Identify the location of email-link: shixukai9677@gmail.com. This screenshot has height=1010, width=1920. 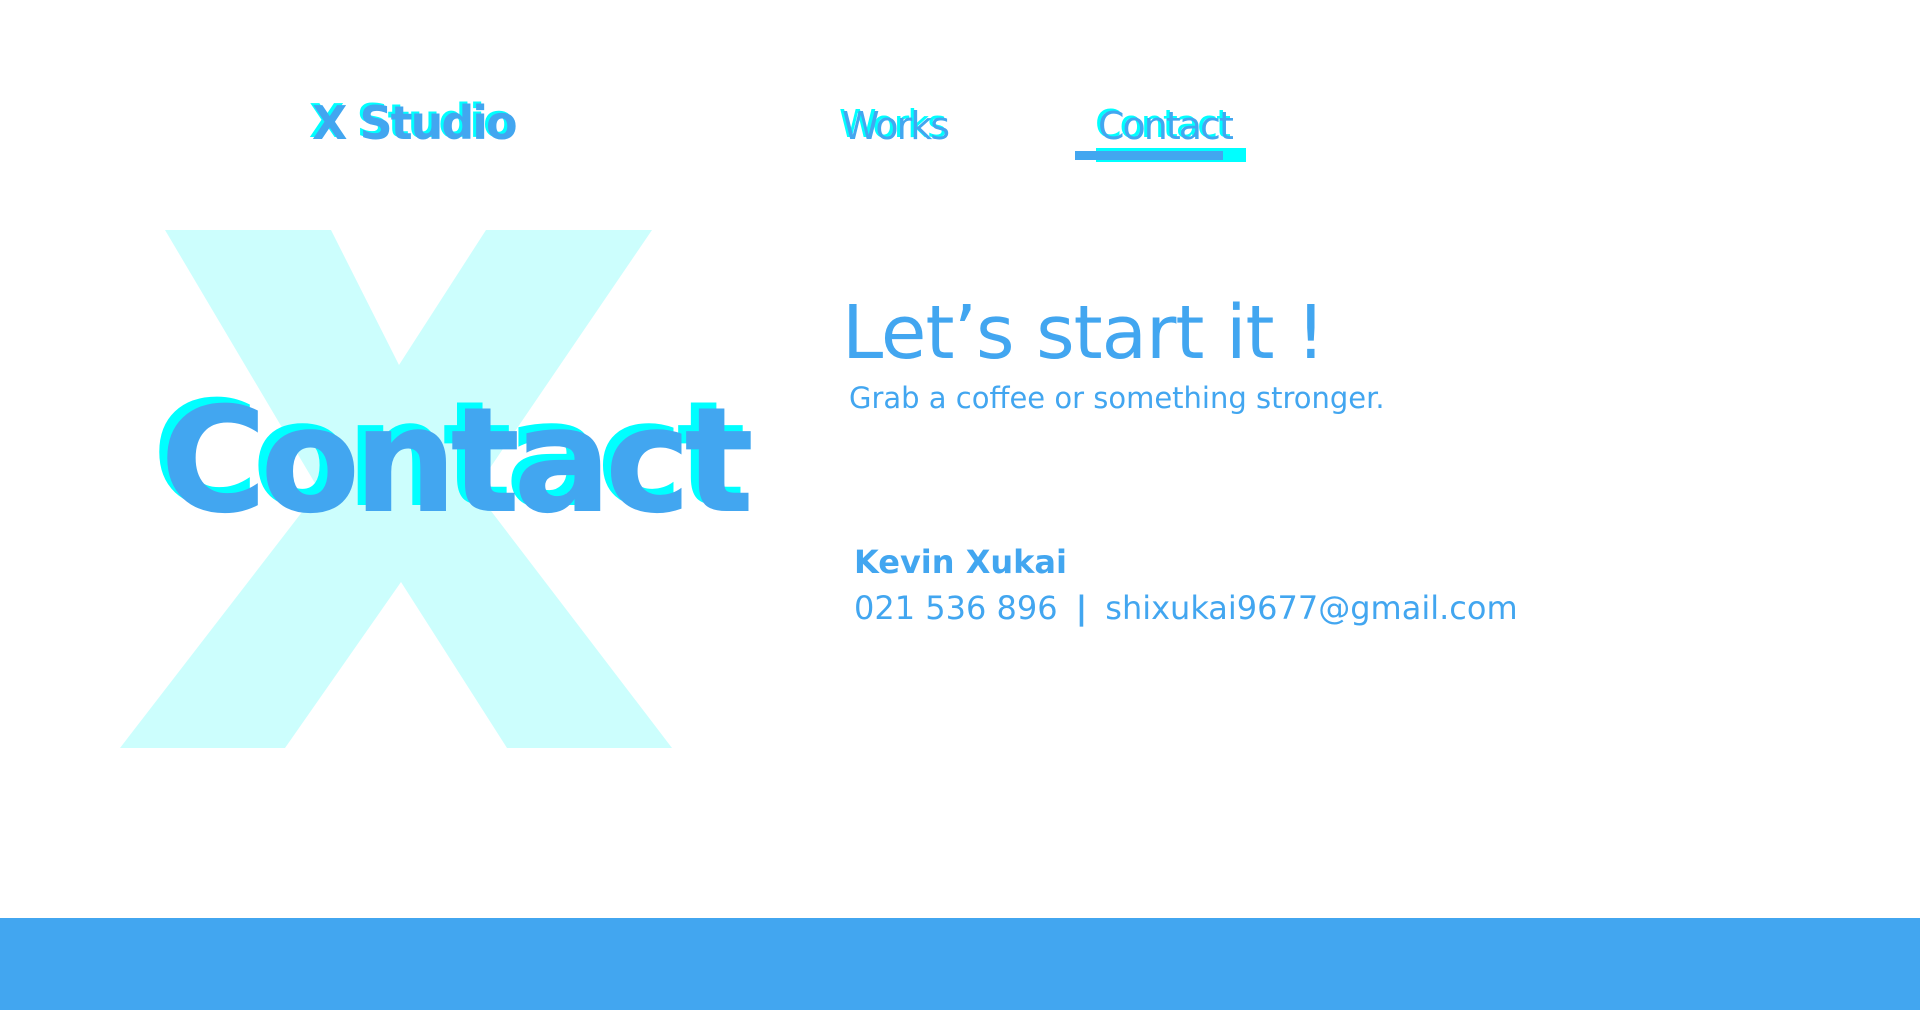
(1311, 608).